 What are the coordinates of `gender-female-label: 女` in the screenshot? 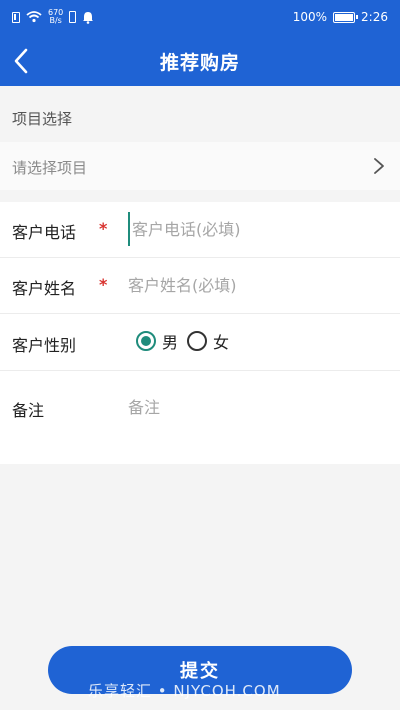 It's located at (221, 342).